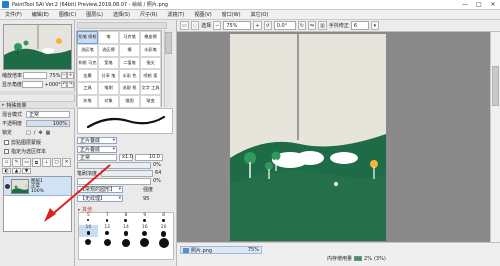  I want to click on selection-label: 选择, so click(206, 26).